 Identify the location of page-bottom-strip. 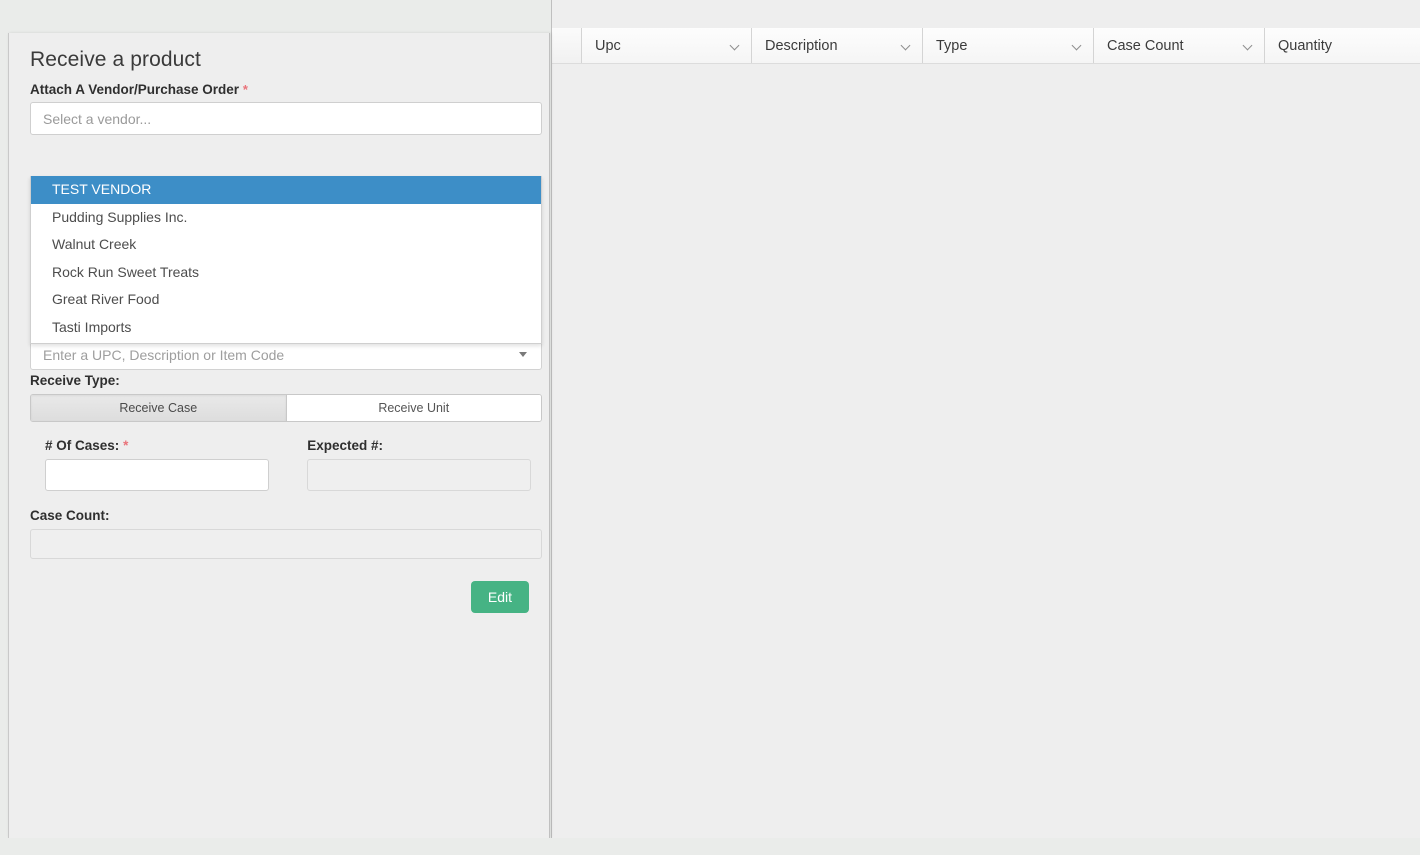
(710, 846).